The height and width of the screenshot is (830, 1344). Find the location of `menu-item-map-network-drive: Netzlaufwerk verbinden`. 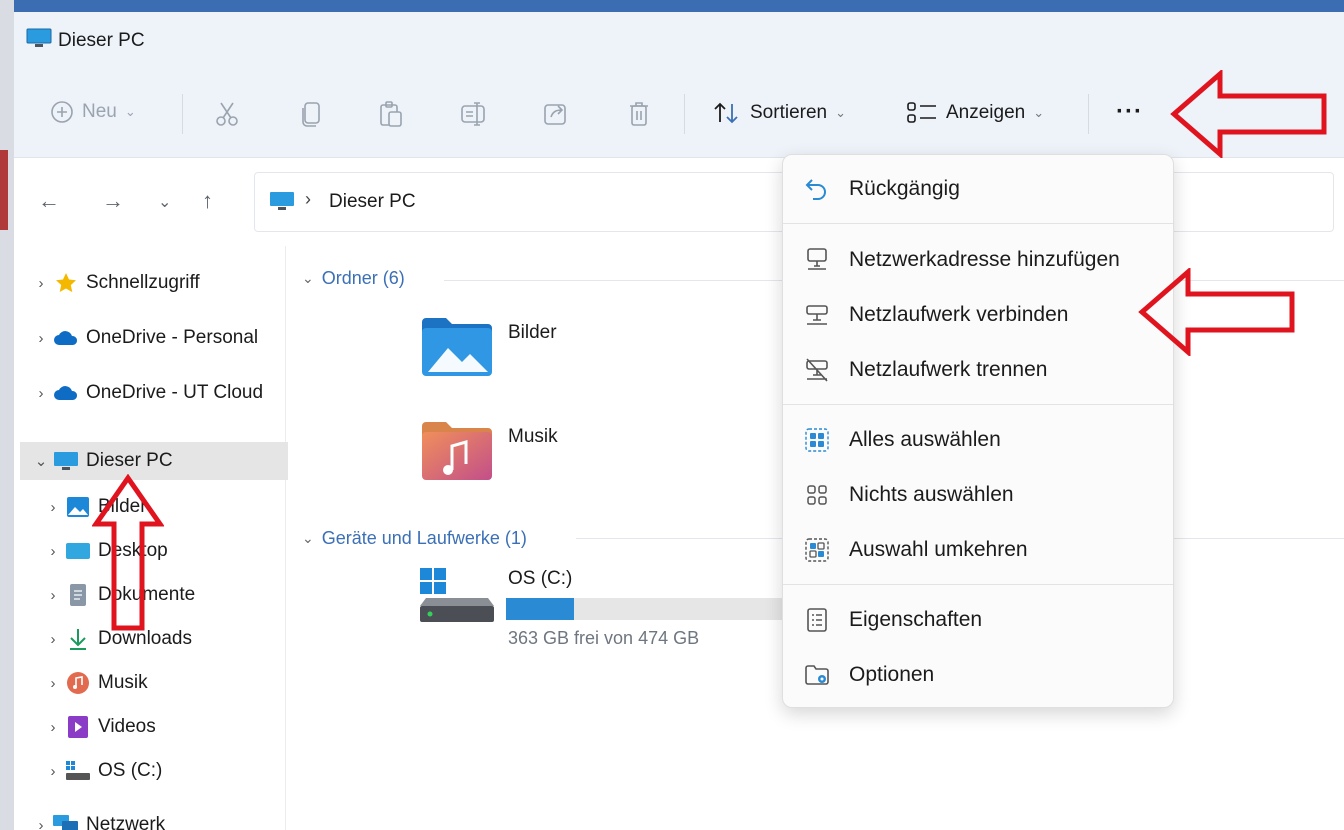

menu-item-map-network-drive: Netzlaufwerk verbinden is located at coordinates (978, 315).